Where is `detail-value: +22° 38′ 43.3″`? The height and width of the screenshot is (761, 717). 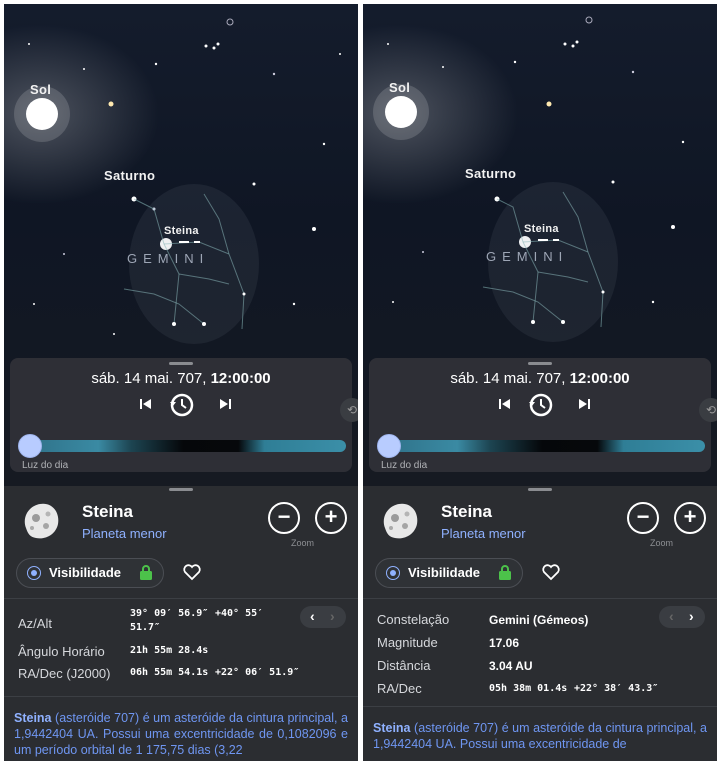
detail-value: +22° 38′ 43.3″ is located at coordinates (616, 688).